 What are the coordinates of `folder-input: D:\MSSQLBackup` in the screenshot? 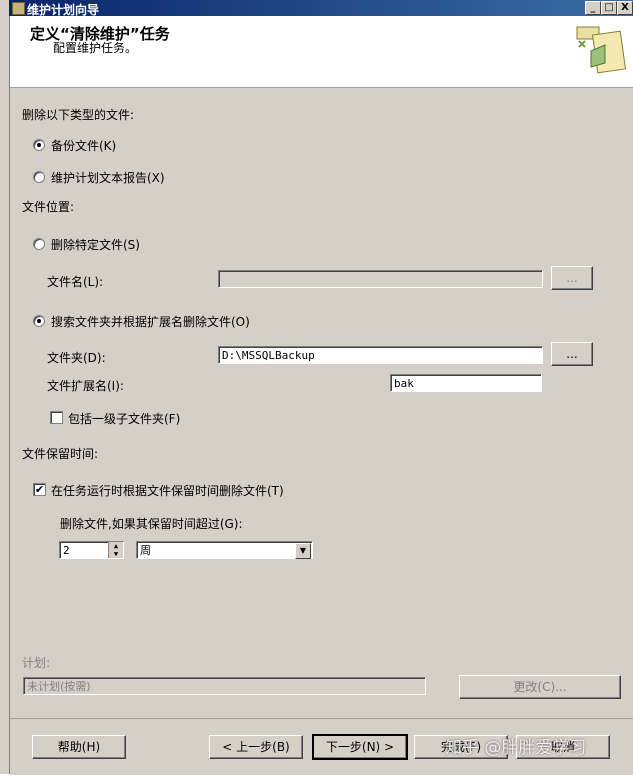 It's located at (380, 355).